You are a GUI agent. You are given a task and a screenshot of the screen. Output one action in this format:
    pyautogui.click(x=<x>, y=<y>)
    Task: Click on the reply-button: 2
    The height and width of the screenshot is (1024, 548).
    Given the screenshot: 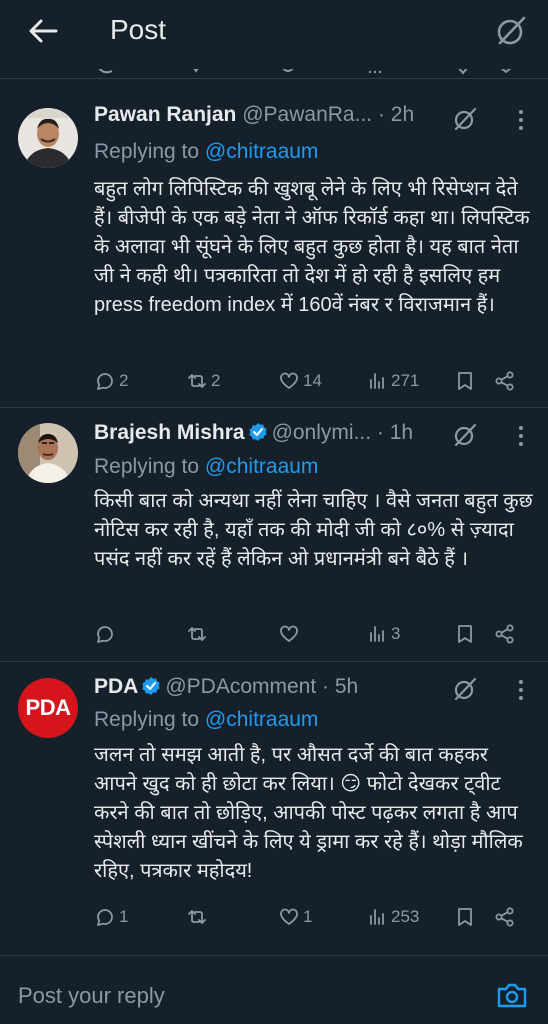 What is the action you would take?
    pyautogui.click(x=111, y=381)
    